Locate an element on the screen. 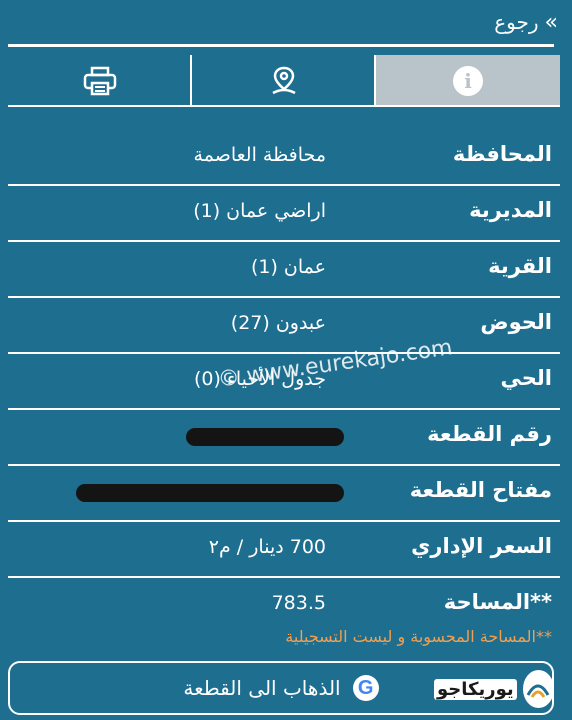 This screenshot has height=720, width=572. tab-bar: i is located at coordinates (284, 81).